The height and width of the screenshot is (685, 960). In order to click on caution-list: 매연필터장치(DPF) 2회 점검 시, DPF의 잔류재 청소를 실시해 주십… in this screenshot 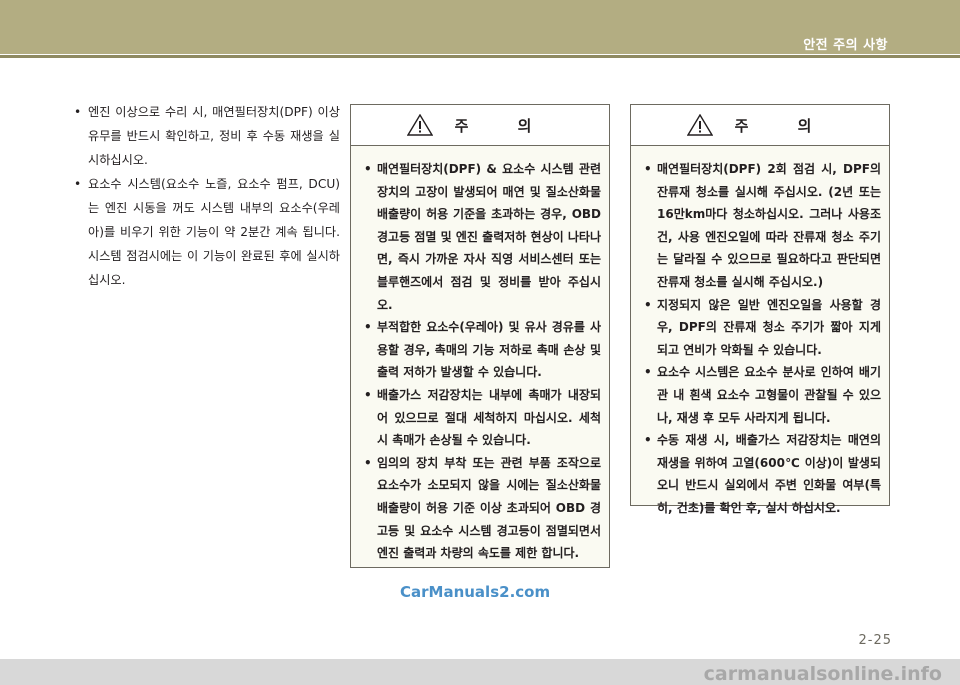, I will do `click(762, 339)`.